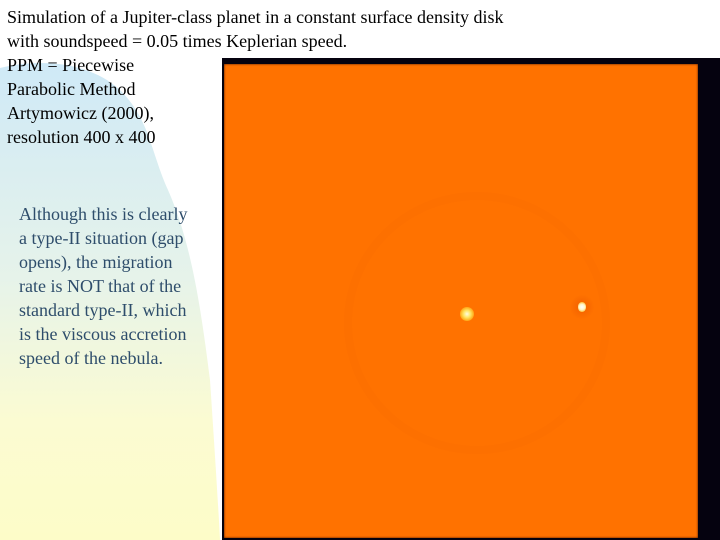  Describe the element at coordinates (100, 286) in the screenshot. I see `body-line: rate is NOT that of the` at that location.